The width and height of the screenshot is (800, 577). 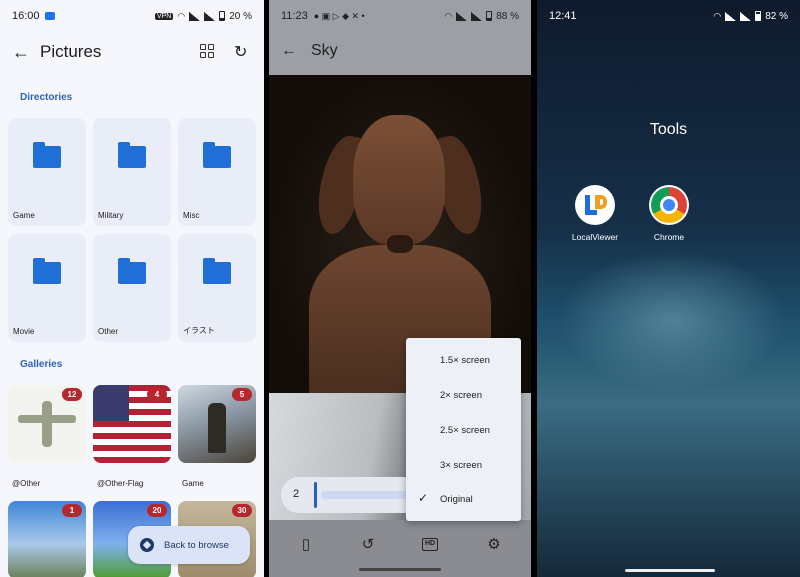 I want to click on gallery-item: 12 @Other, so click(x=47, y=436).